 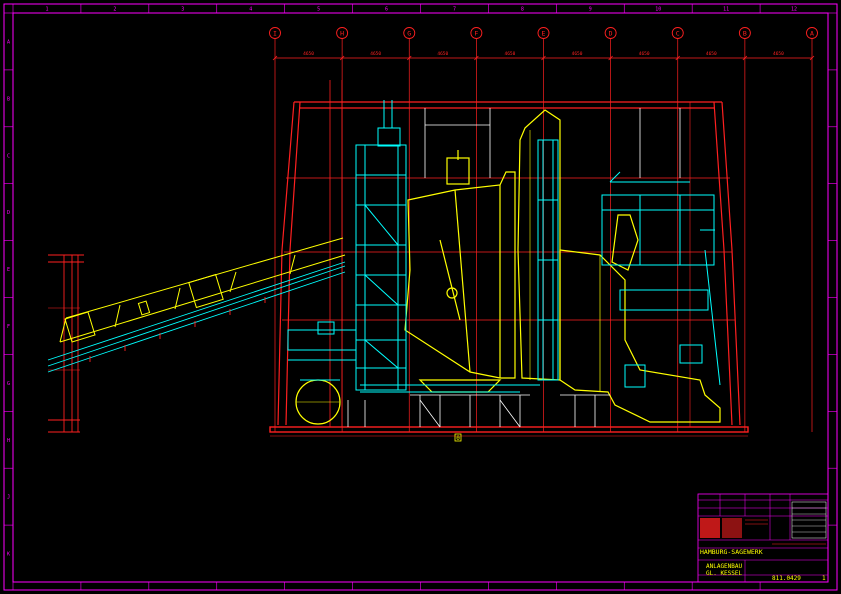 I want to click on axis-bubble-label: C, so click(x=678, y=34).